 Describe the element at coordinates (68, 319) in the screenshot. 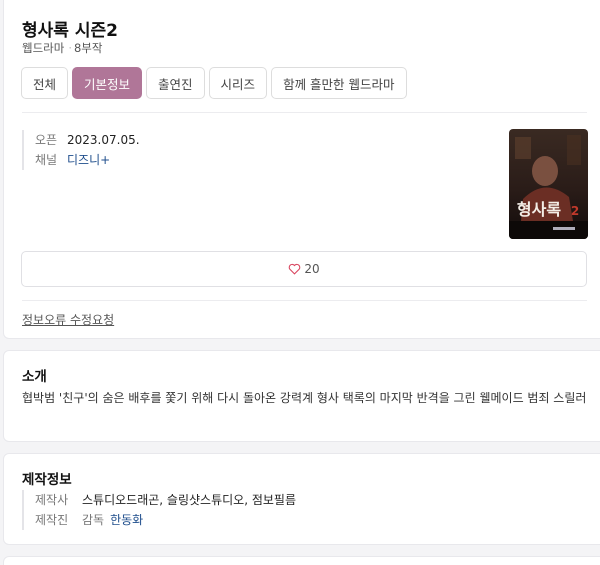

I see `report-error-link: 정보오류 수정요청` at that location.